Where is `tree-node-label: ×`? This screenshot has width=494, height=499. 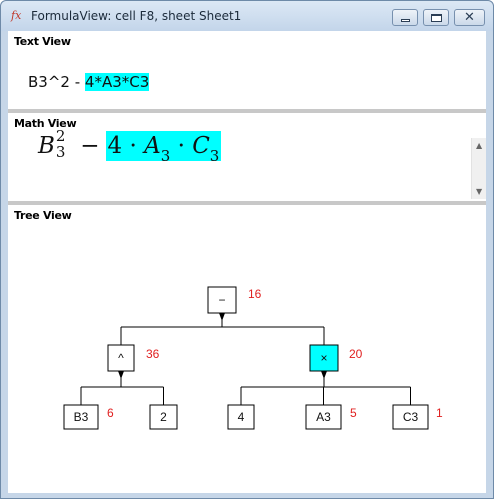
tree-node-label: × is located at coordinates (323, 358).